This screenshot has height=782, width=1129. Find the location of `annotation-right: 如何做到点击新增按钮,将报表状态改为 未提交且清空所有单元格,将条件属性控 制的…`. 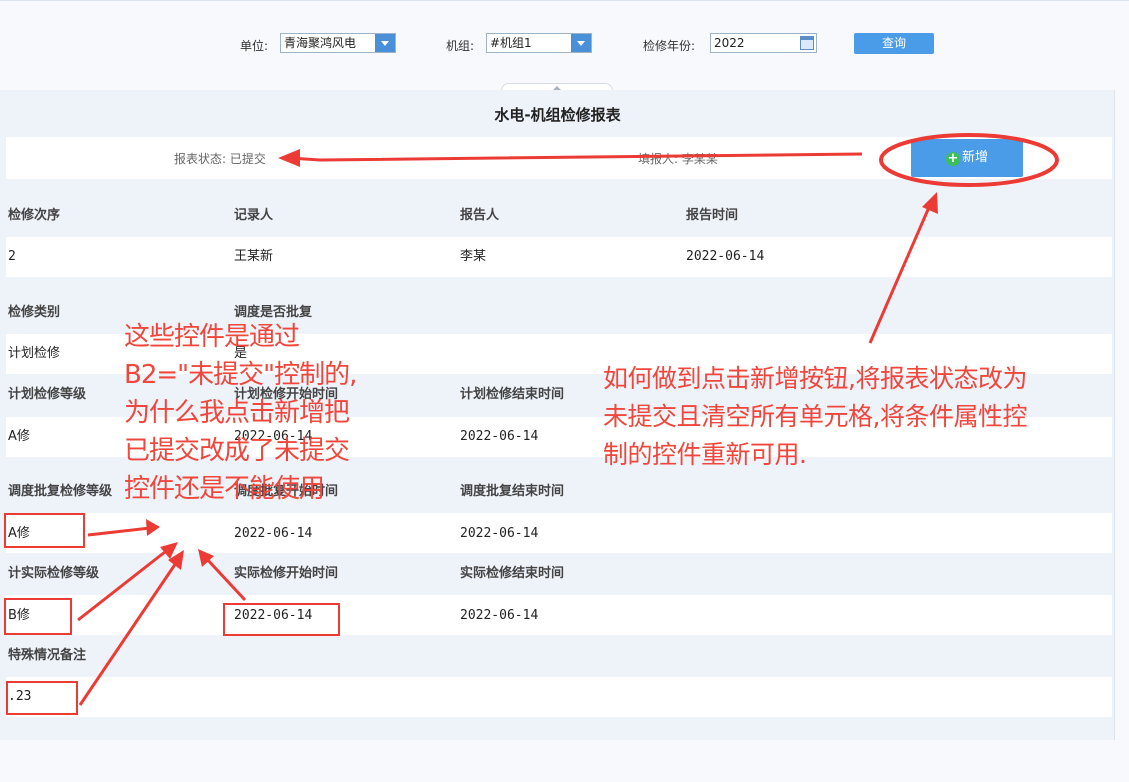

annotation-right: 如何做到点击新增按钮,将报表状态改为 未提交且清空所有单元格,将条件属性控 制的… is located at coordinates (815, 417).